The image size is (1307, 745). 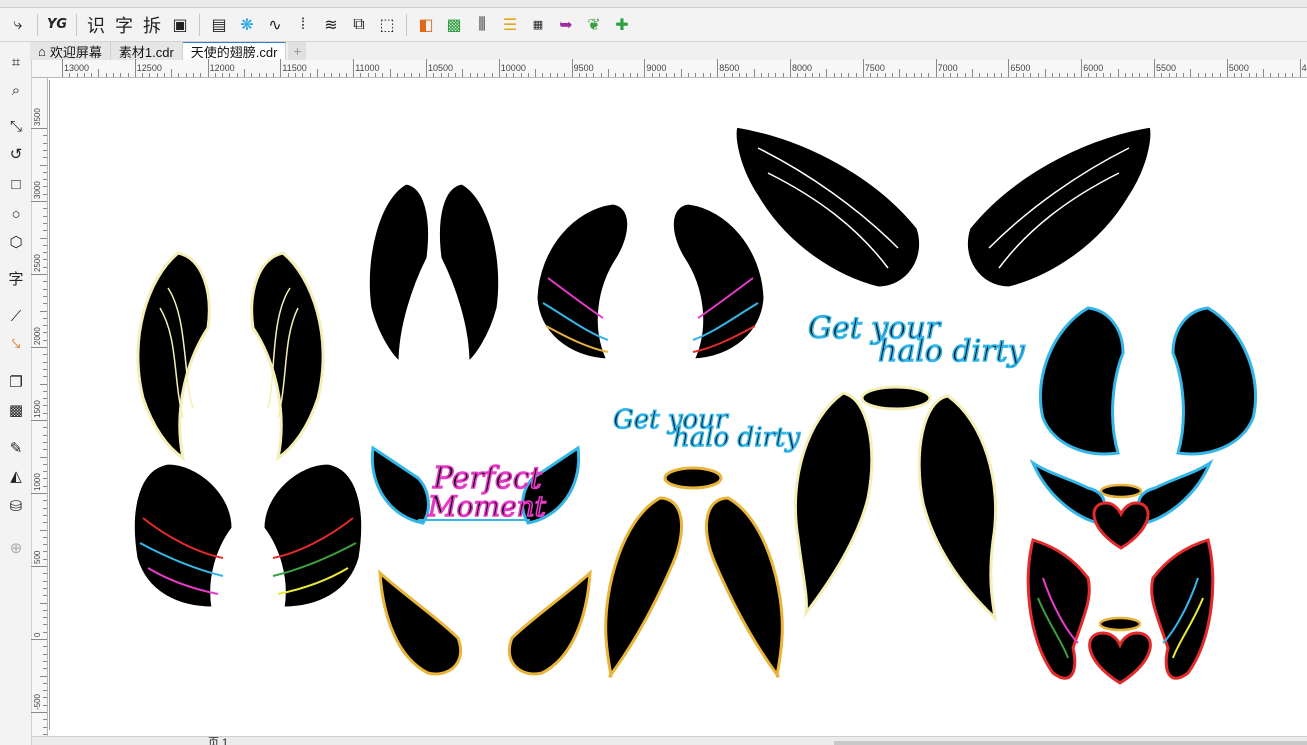 I want to click on toolbar-separator, so click(x=406, y=24).